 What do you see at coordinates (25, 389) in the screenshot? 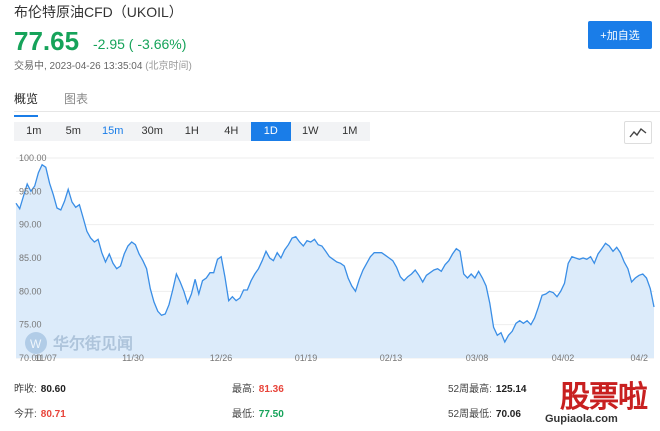
I see `stat-label: 昨收:` at bounding box center [25, 389].